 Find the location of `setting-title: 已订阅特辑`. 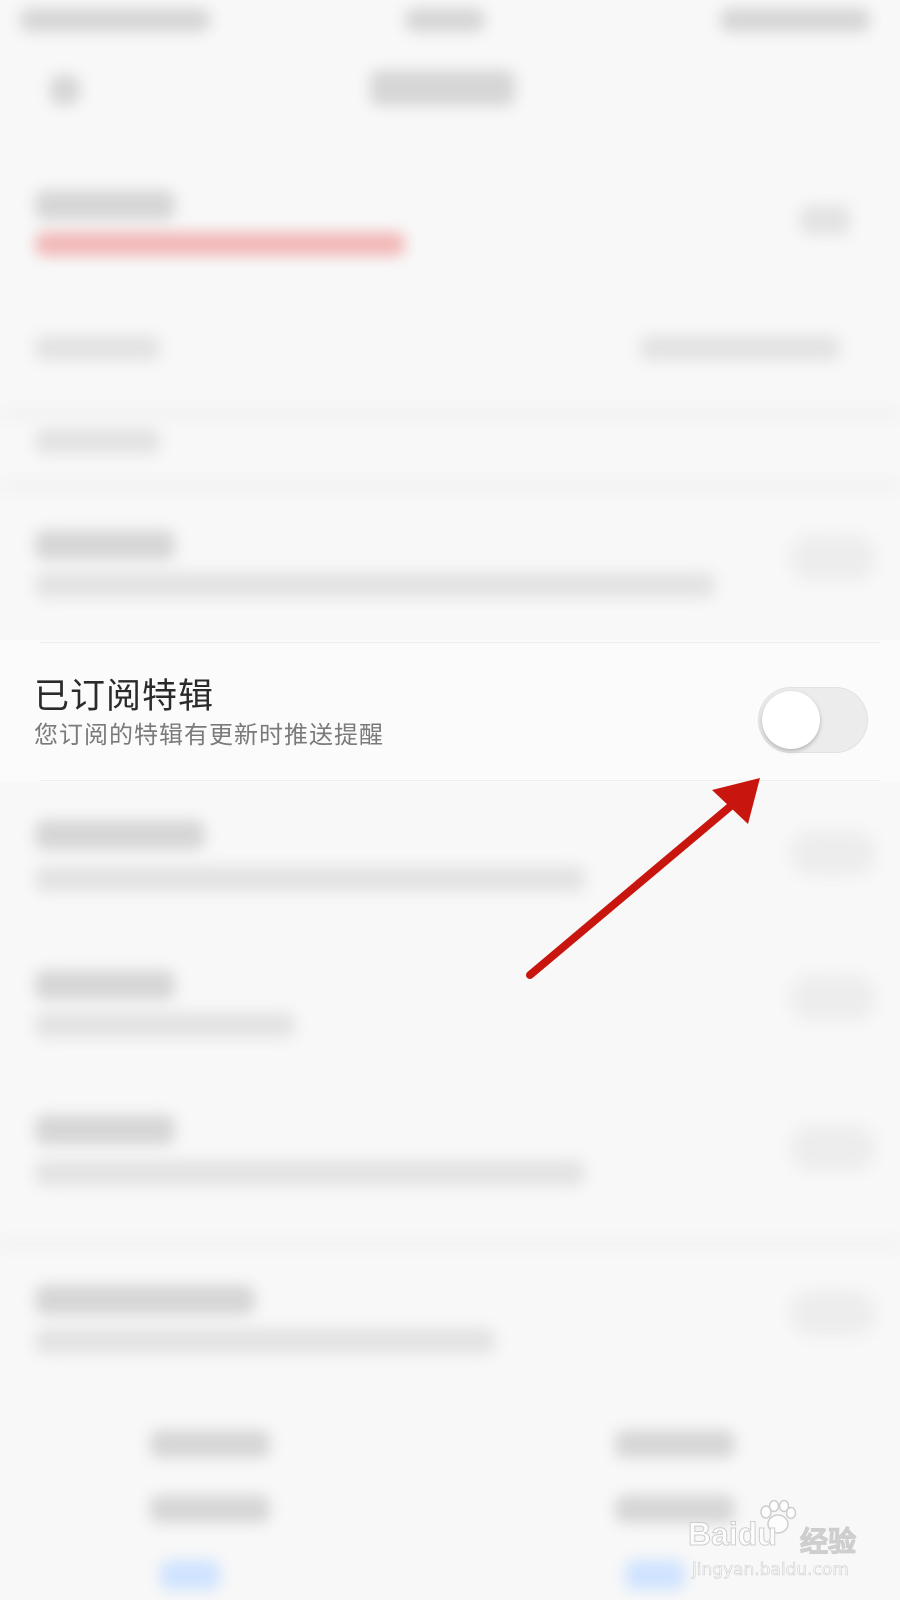

setting-title: 已订阅特辑 is located at coordinates (124, 697).